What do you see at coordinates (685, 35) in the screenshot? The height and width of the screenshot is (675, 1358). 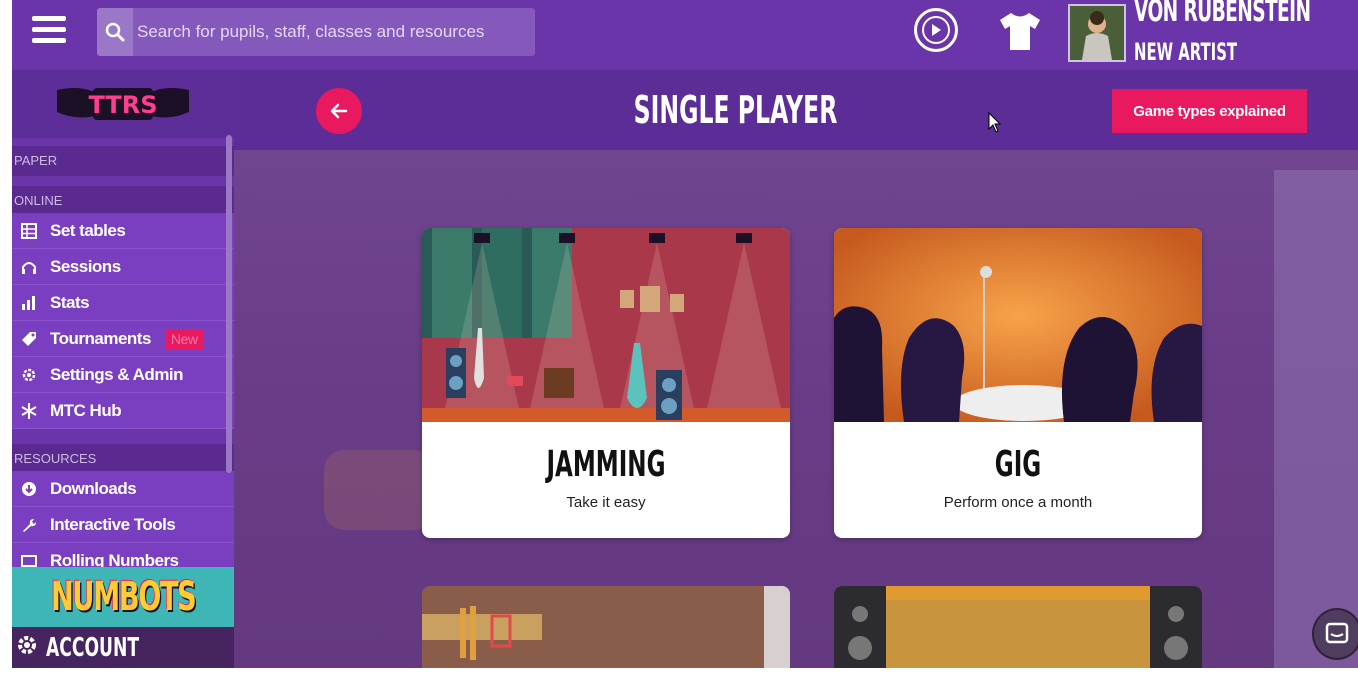 I see `top-bar: VON RUBENSTEIN NEW ARTIST` at bounding box center [685, 35].